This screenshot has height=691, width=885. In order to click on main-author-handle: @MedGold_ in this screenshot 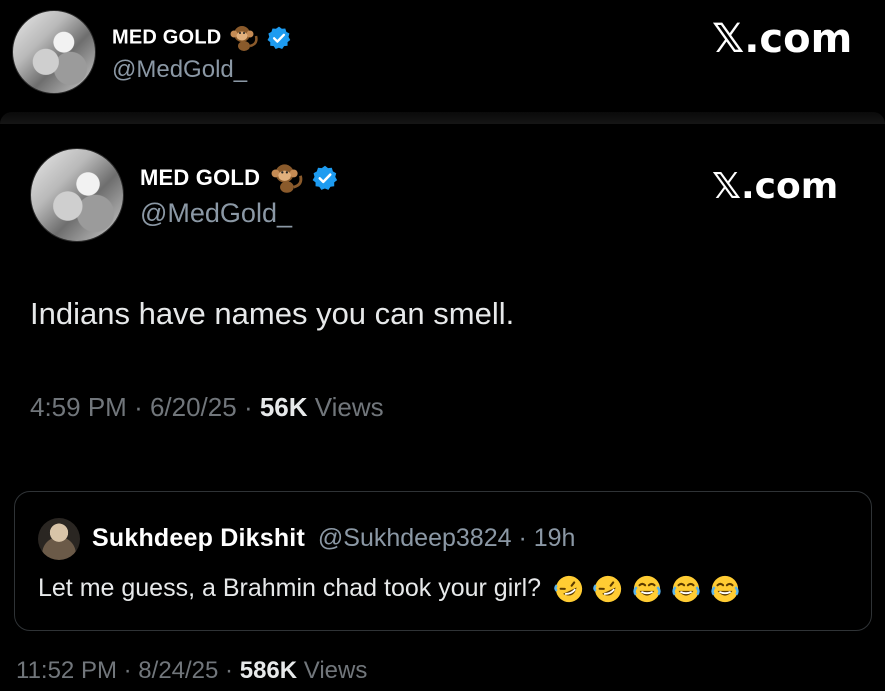, I will do `click(216, 213)`.